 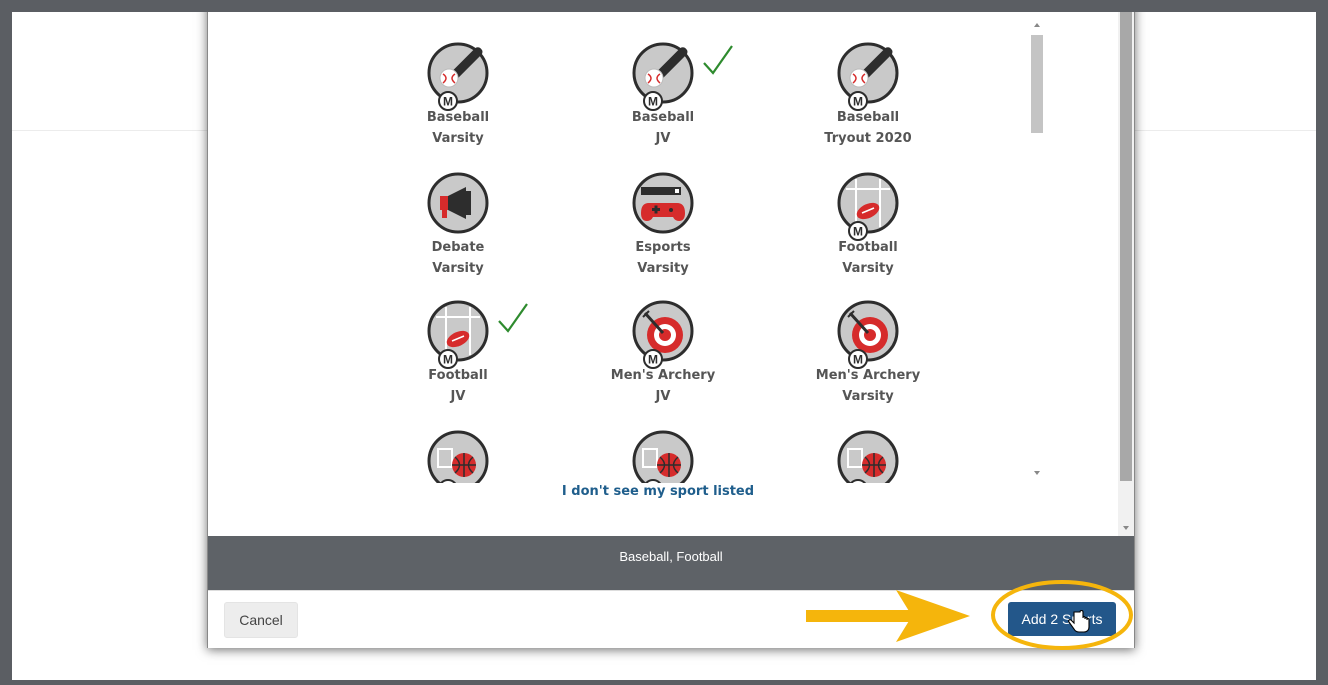 I want to click on selected-sports-bar: Baseball, Football, so click(x=671, y=563).